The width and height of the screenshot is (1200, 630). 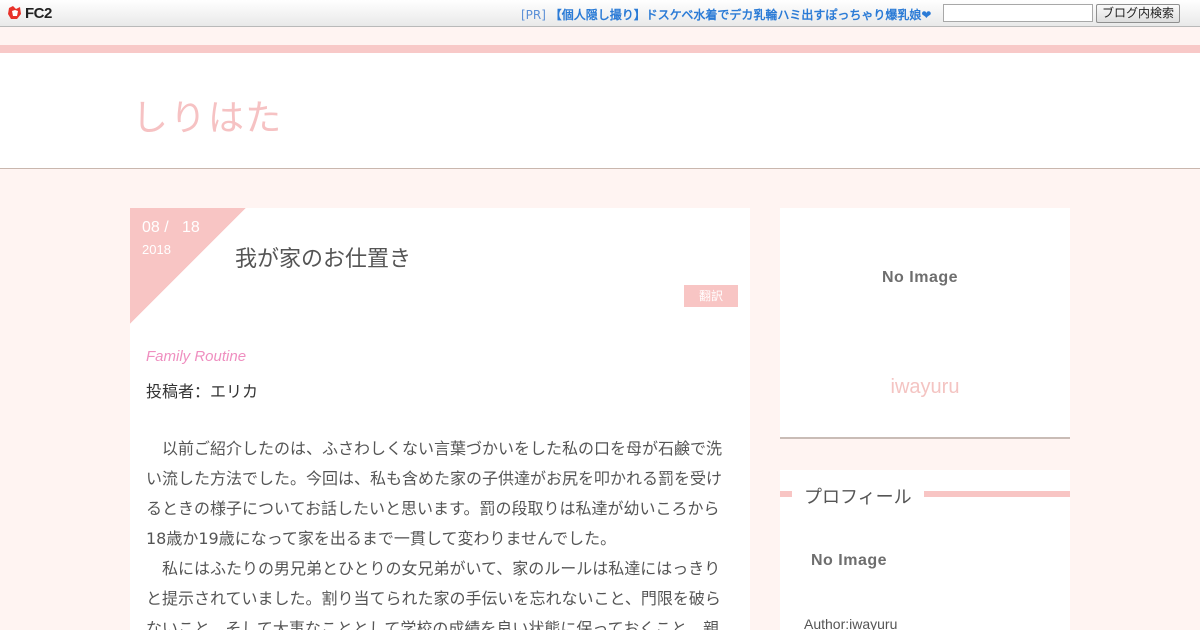 I want to click on heading-bar-right, so click(x=997, y=494).